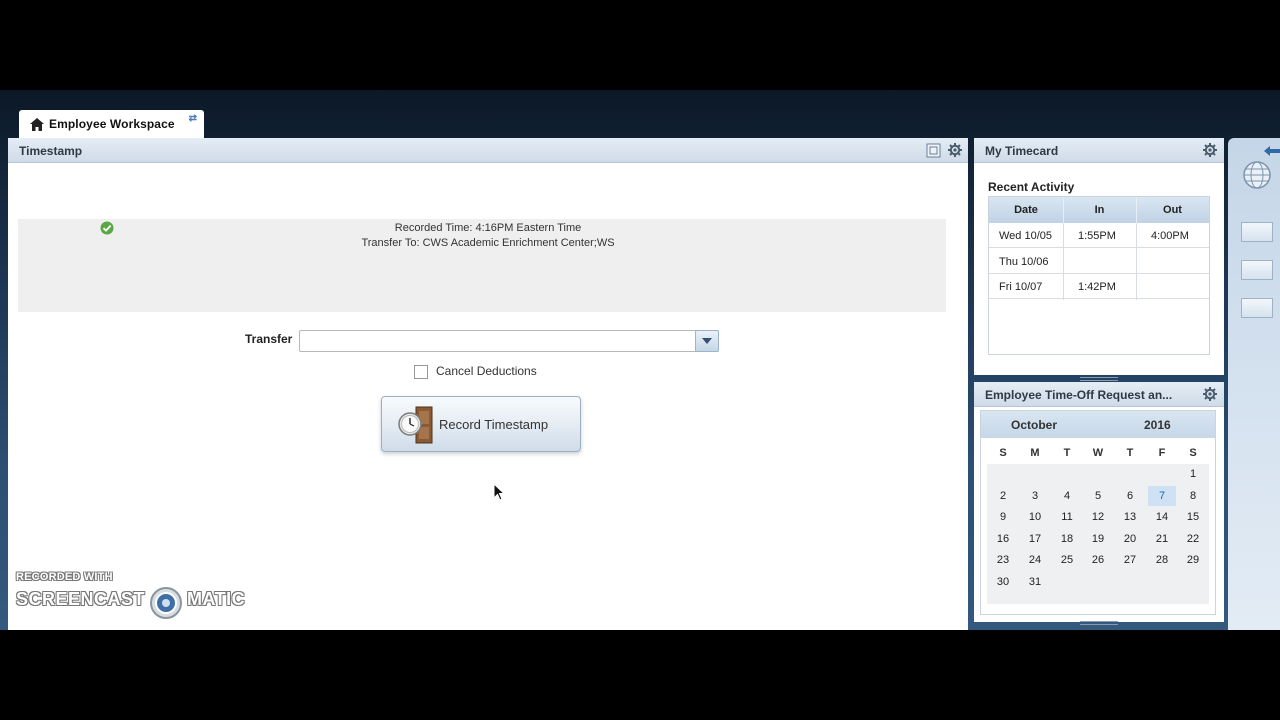 This screenshot has width=1280, height=720. I want to click on calendar-day: 27, so click(1130, 560).